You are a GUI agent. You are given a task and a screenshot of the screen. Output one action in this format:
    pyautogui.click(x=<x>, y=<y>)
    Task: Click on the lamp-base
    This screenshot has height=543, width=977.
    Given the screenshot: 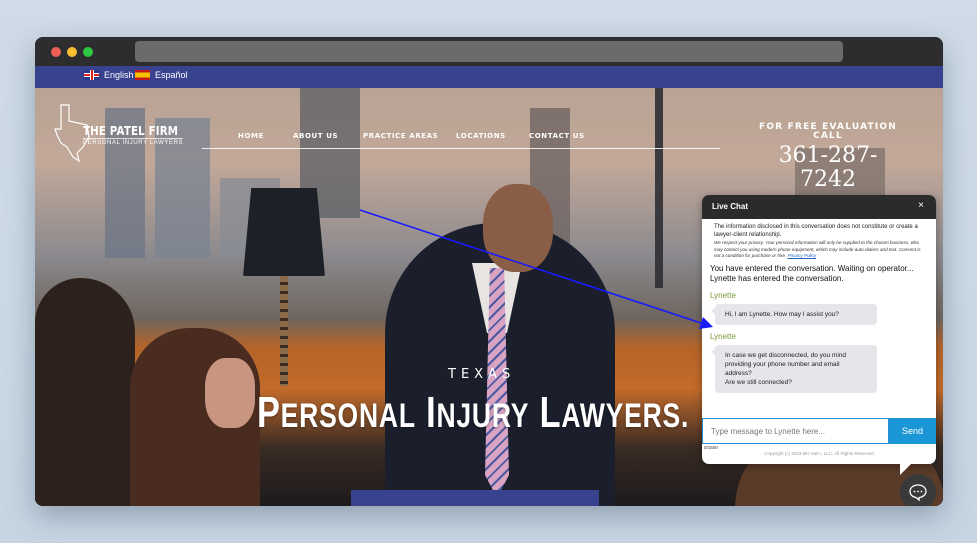 What is the action you would take?
    pyautogui.click(x=284, y=331)
    